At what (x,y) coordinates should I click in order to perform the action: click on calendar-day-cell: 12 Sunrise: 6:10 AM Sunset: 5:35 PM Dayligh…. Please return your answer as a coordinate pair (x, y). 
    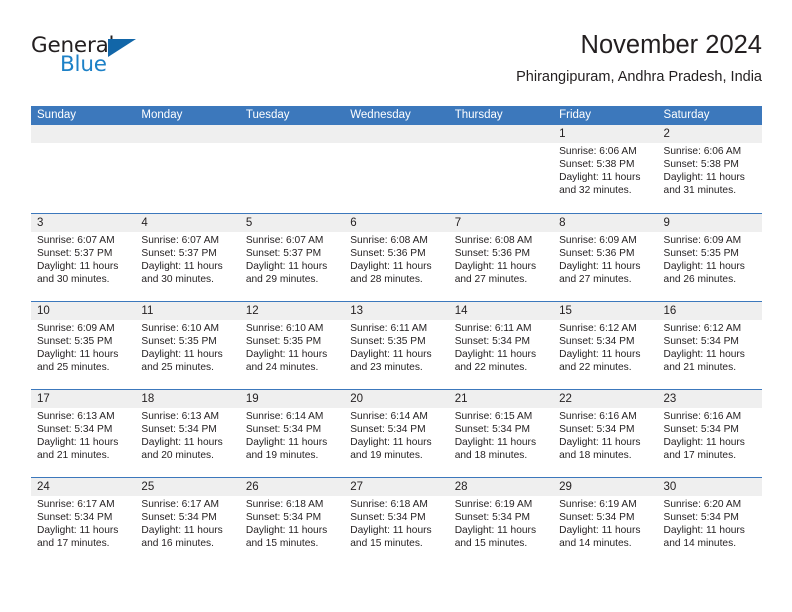
    Looking at the image, I should click on (292, 345).